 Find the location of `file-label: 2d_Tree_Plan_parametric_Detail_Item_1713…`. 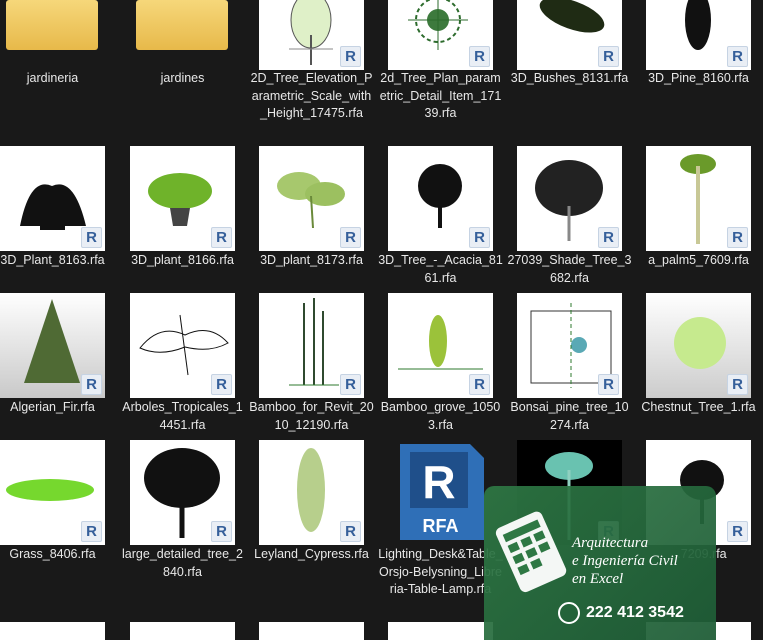

file-label: 2d_Tree_Plan_parametric_Detail_Item_1713… is located at coordinates (440, 95).